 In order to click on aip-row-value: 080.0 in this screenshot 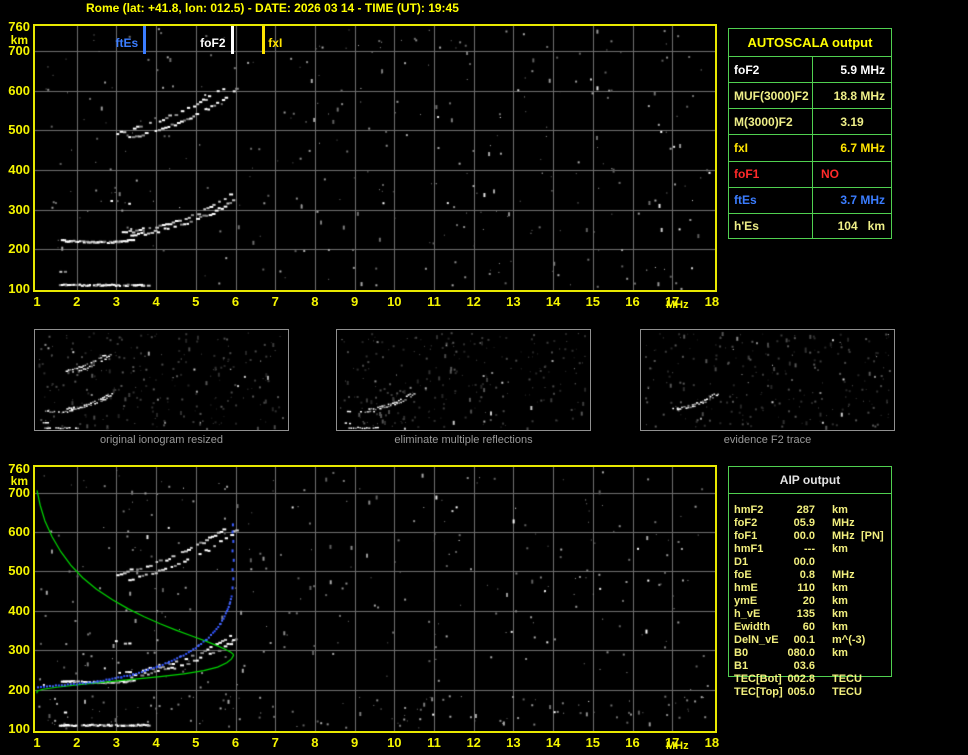, I will do `click(801, 653)`.